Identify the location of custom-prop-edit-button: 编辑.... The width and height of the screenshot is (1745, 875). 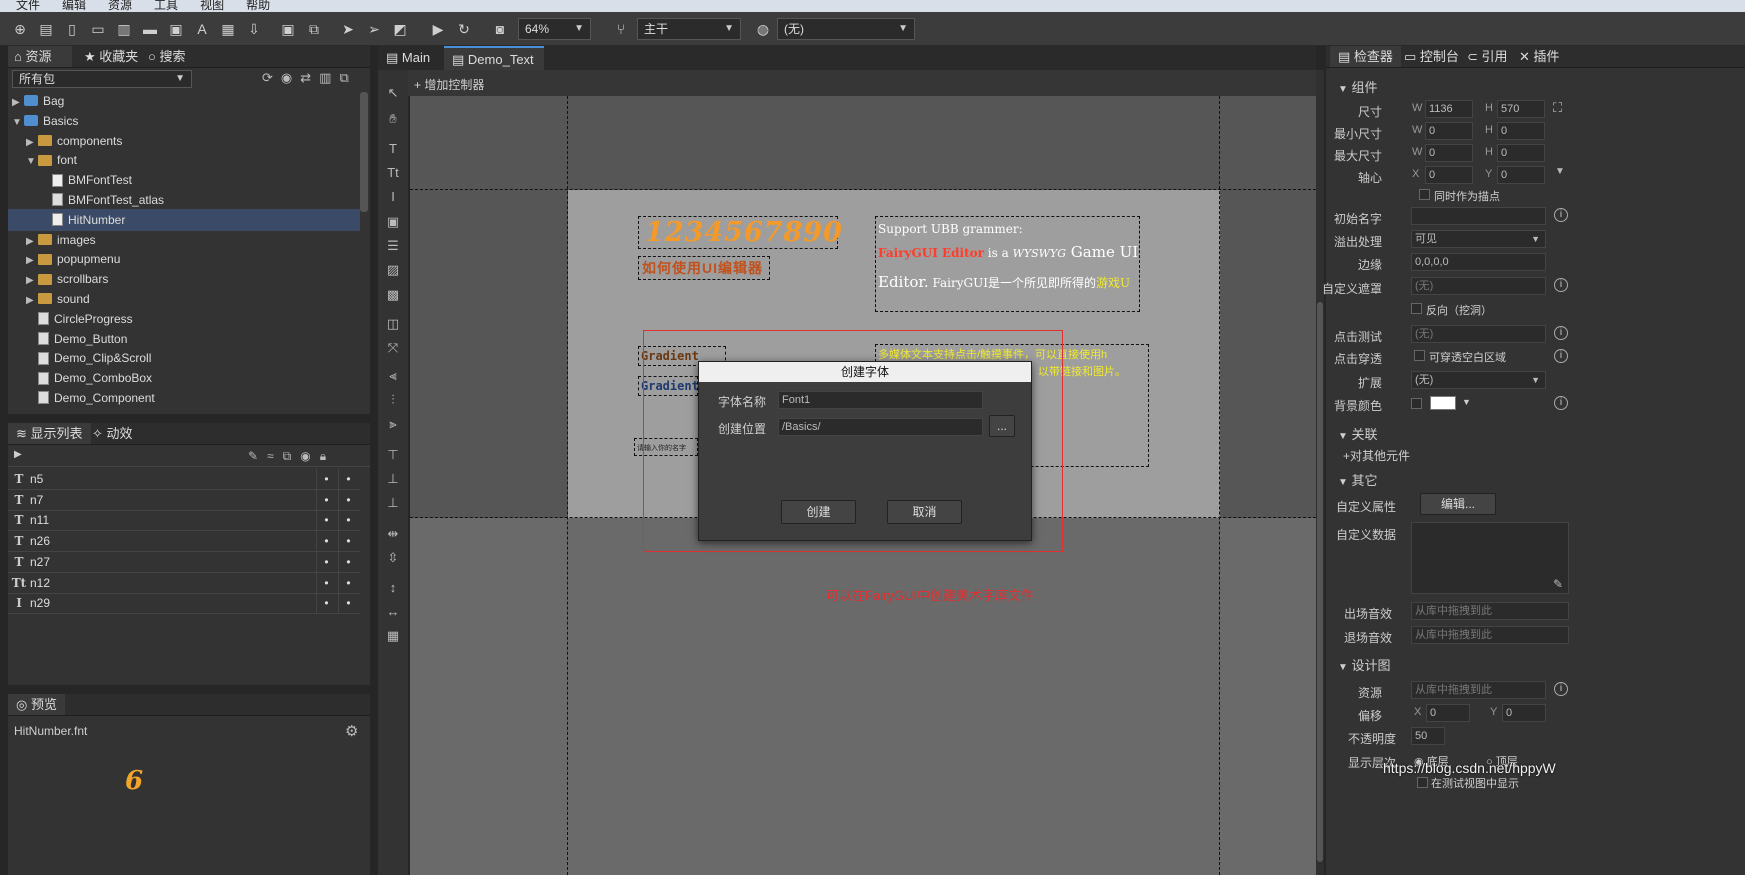
(1458, 504).